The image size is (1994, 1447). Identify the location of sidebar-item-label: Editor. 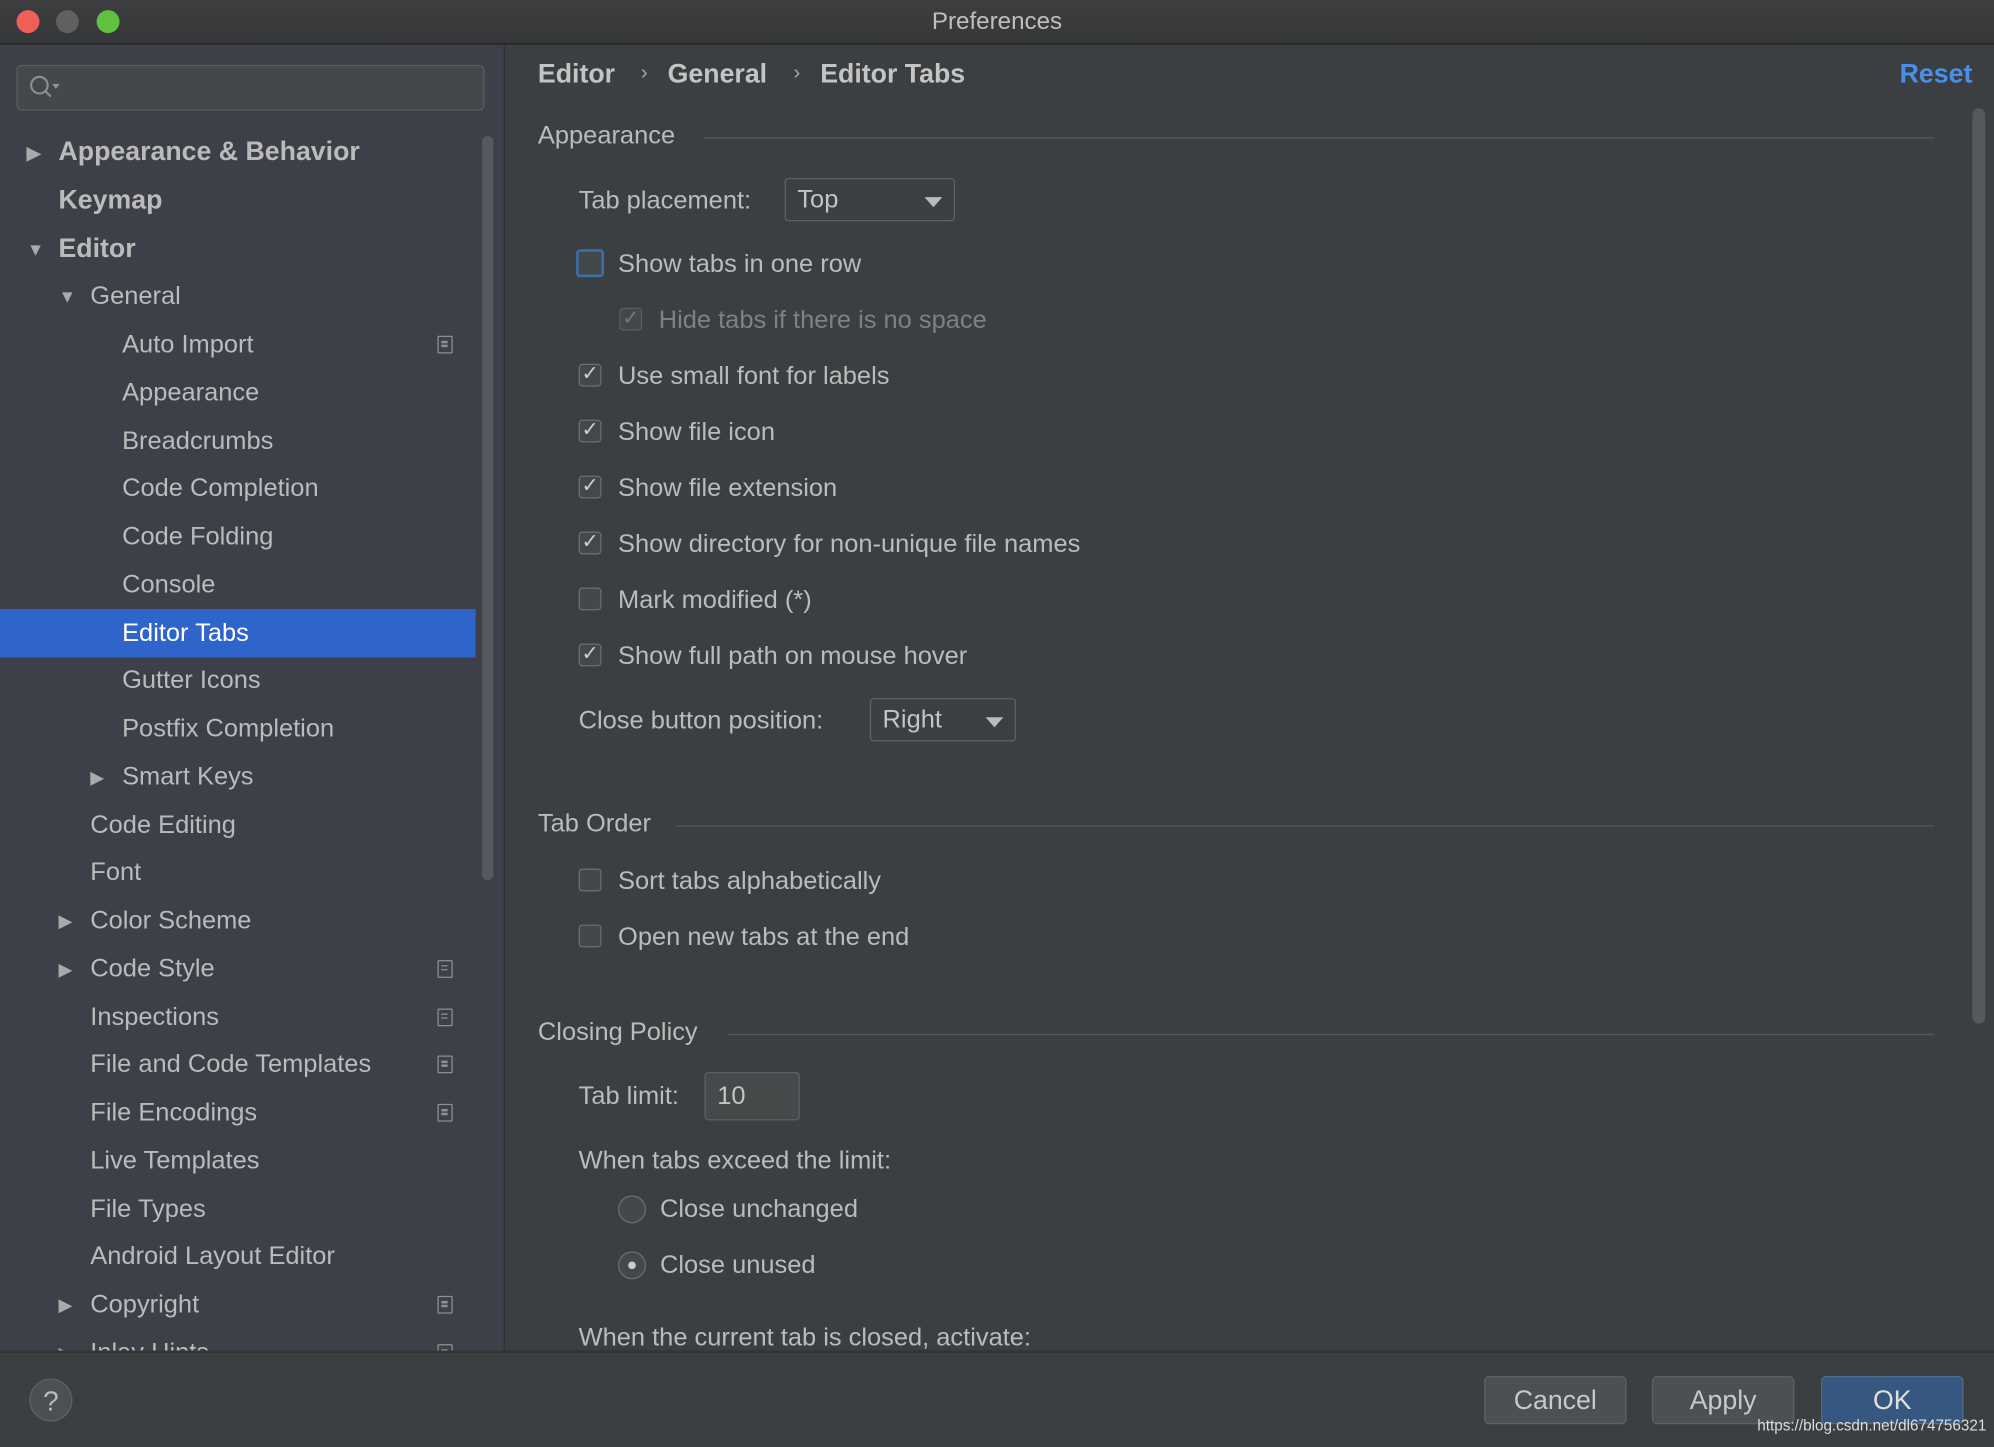
(97, 248).